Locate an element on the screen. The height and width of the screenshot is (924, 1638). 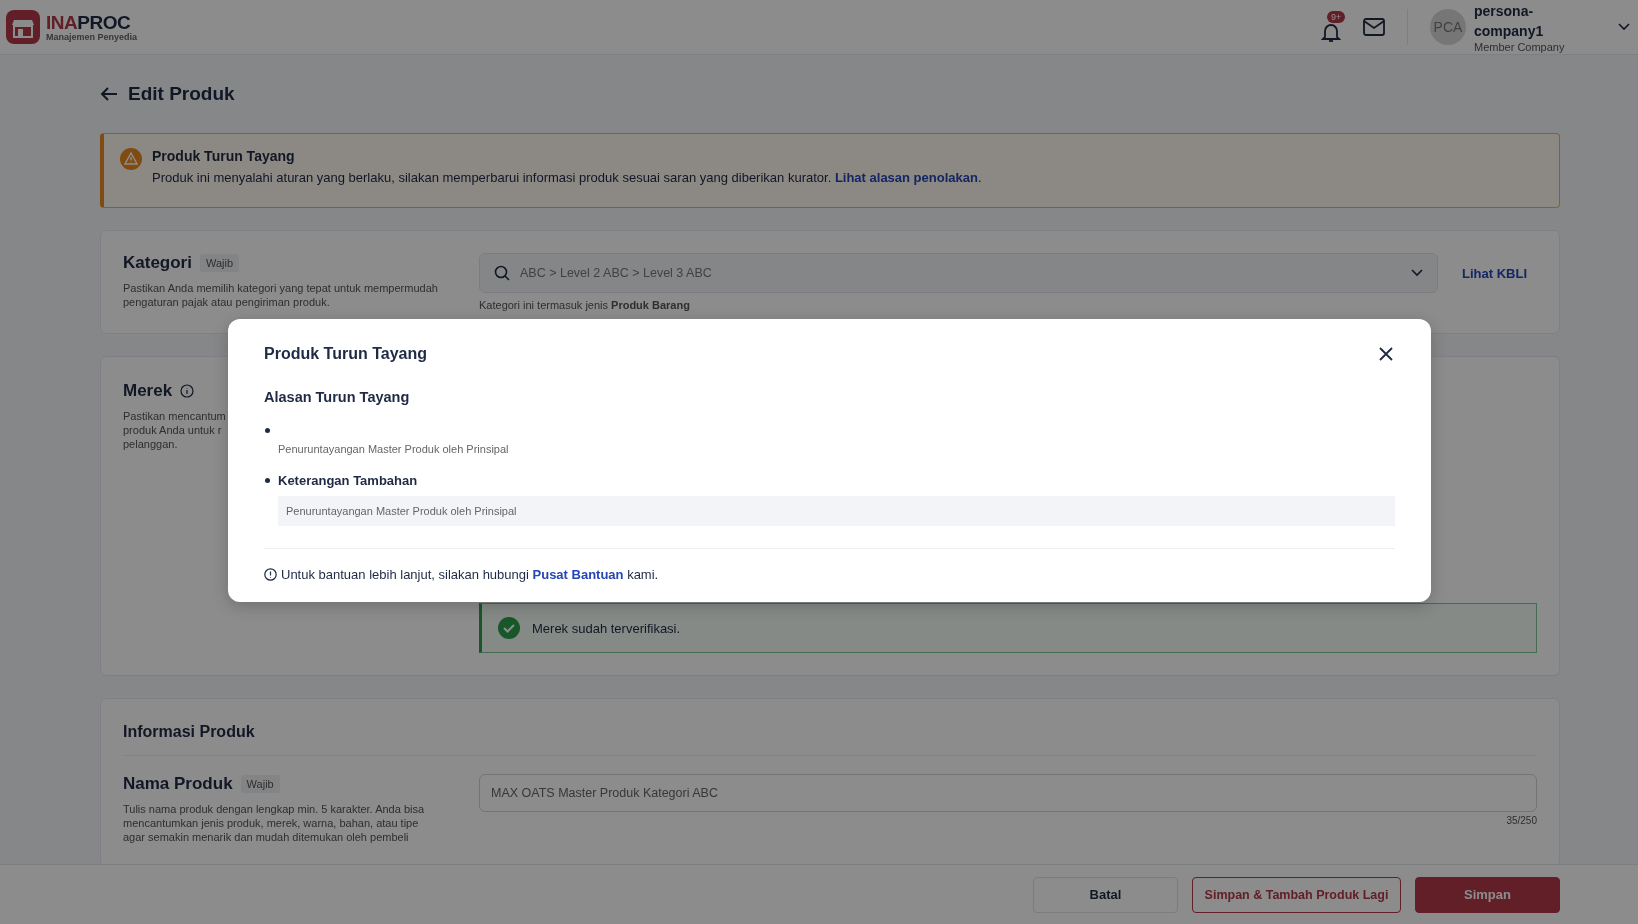
character-counter: 35/250 is located at coordinates (1521, 820).